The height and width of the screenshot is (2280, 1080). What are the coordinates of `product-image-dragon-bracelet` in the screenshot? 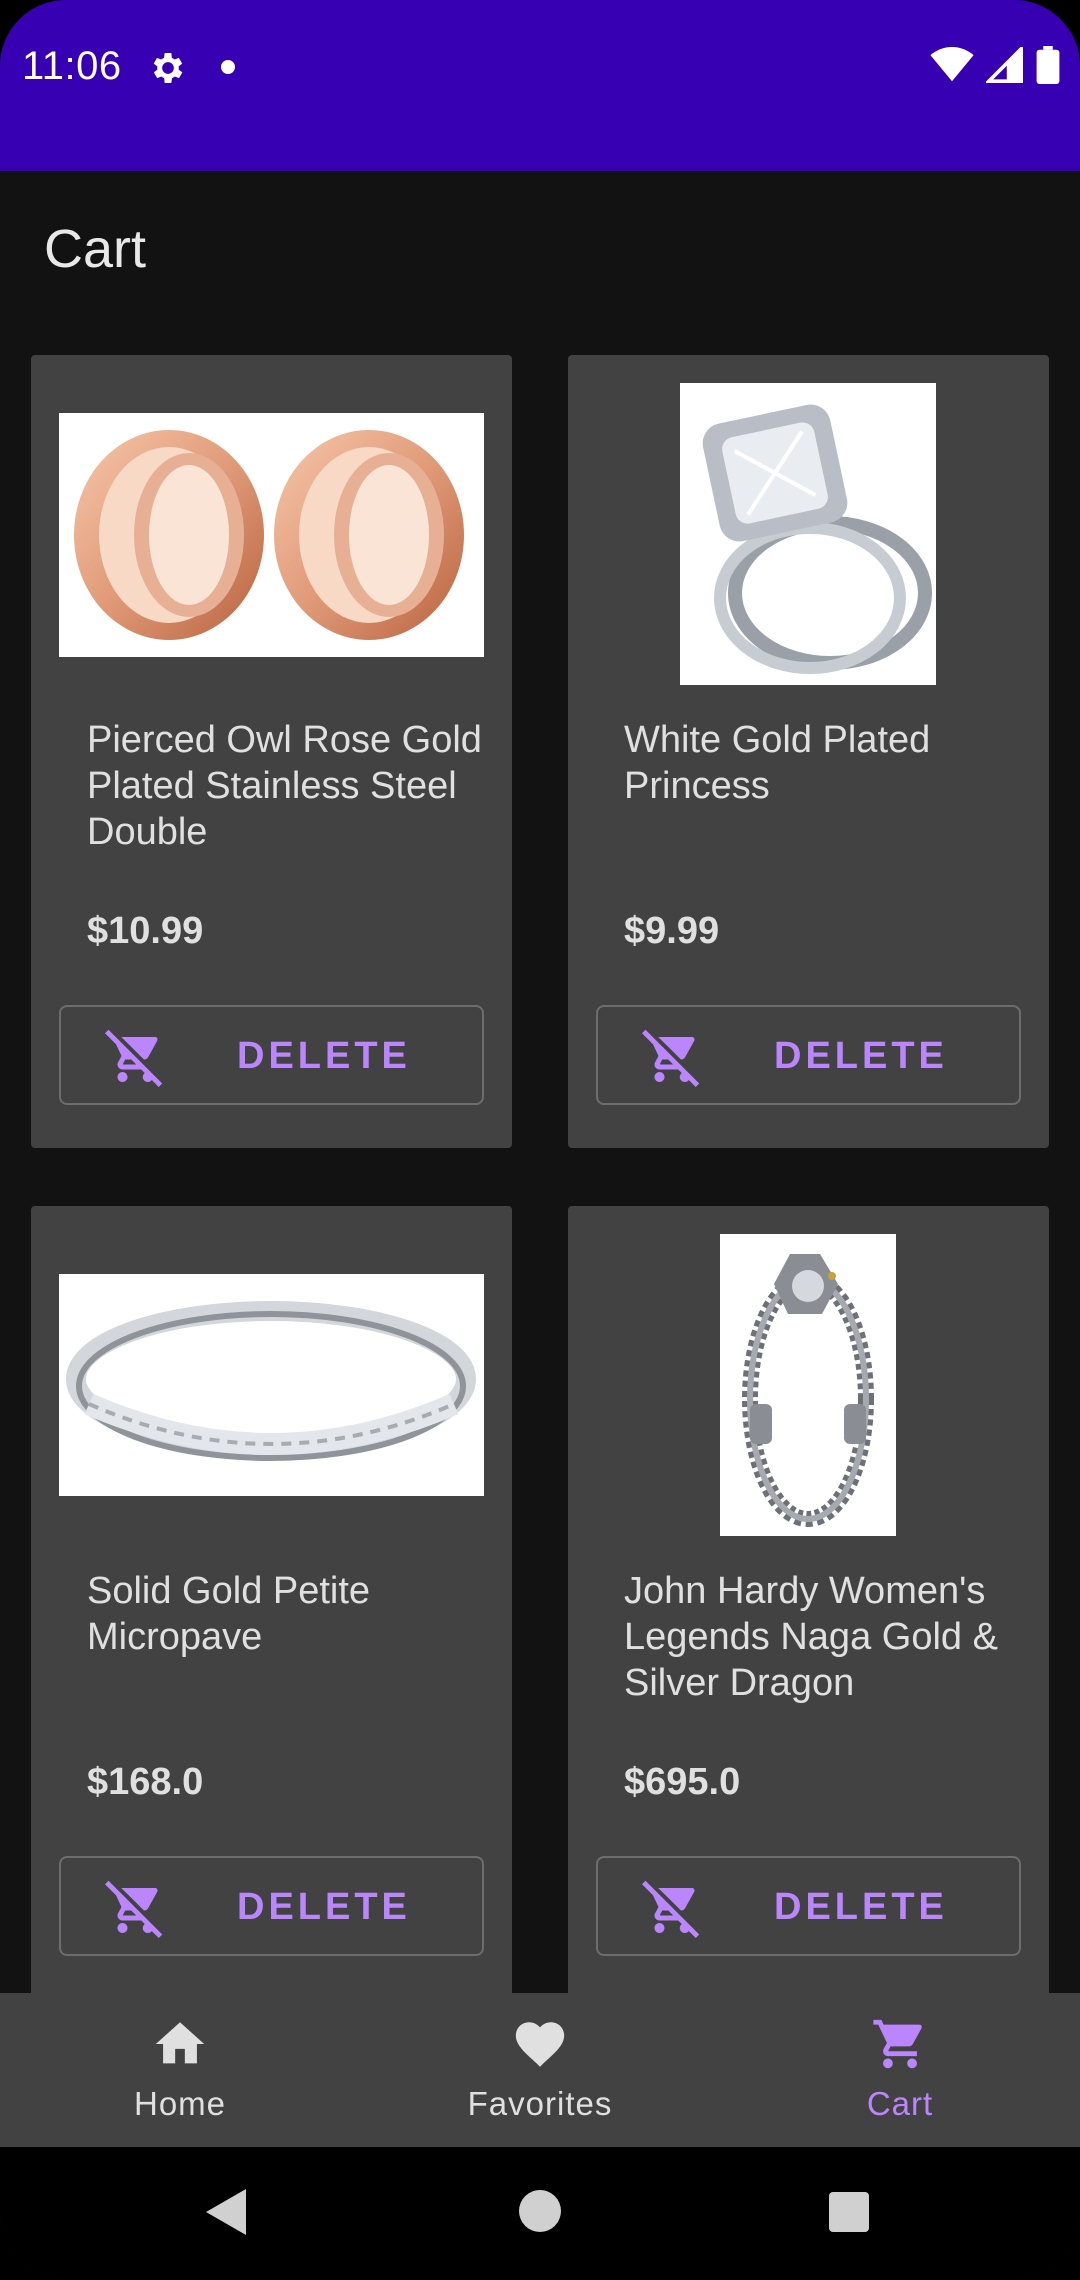 It's located at (808, 1385).